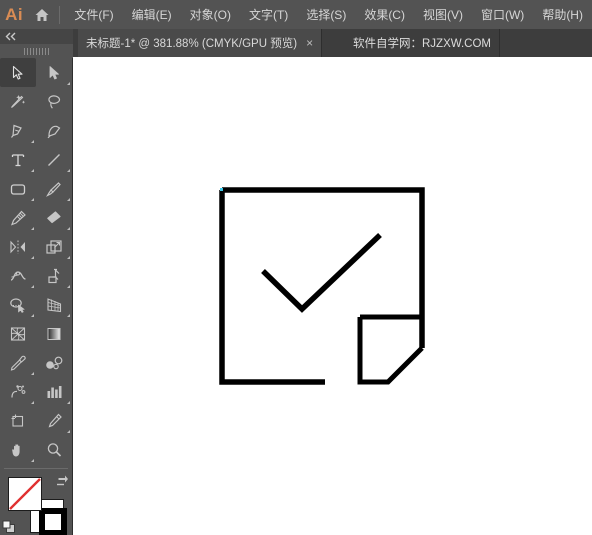 This screenshot has width=592, height=535. I want to click on tool-grid, so click(36, 261).